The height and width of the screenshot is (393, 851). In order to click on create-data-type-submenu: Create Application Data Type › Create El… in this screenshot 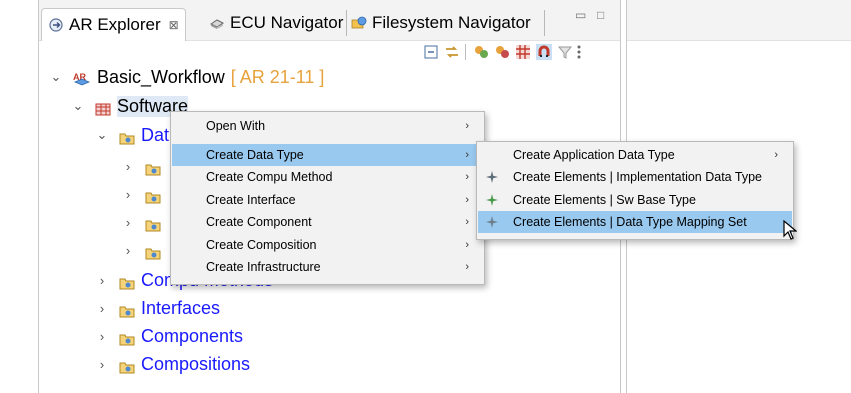, I will do `click(635, 190)`.